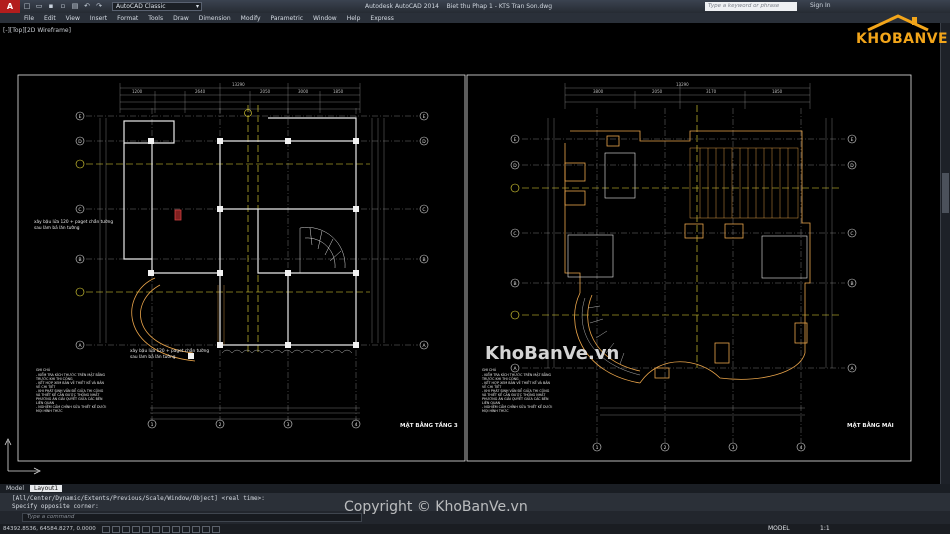  Describe the element at coordinates (10, 6) in the screenshot. I see `application-menu-button: A` at that location.